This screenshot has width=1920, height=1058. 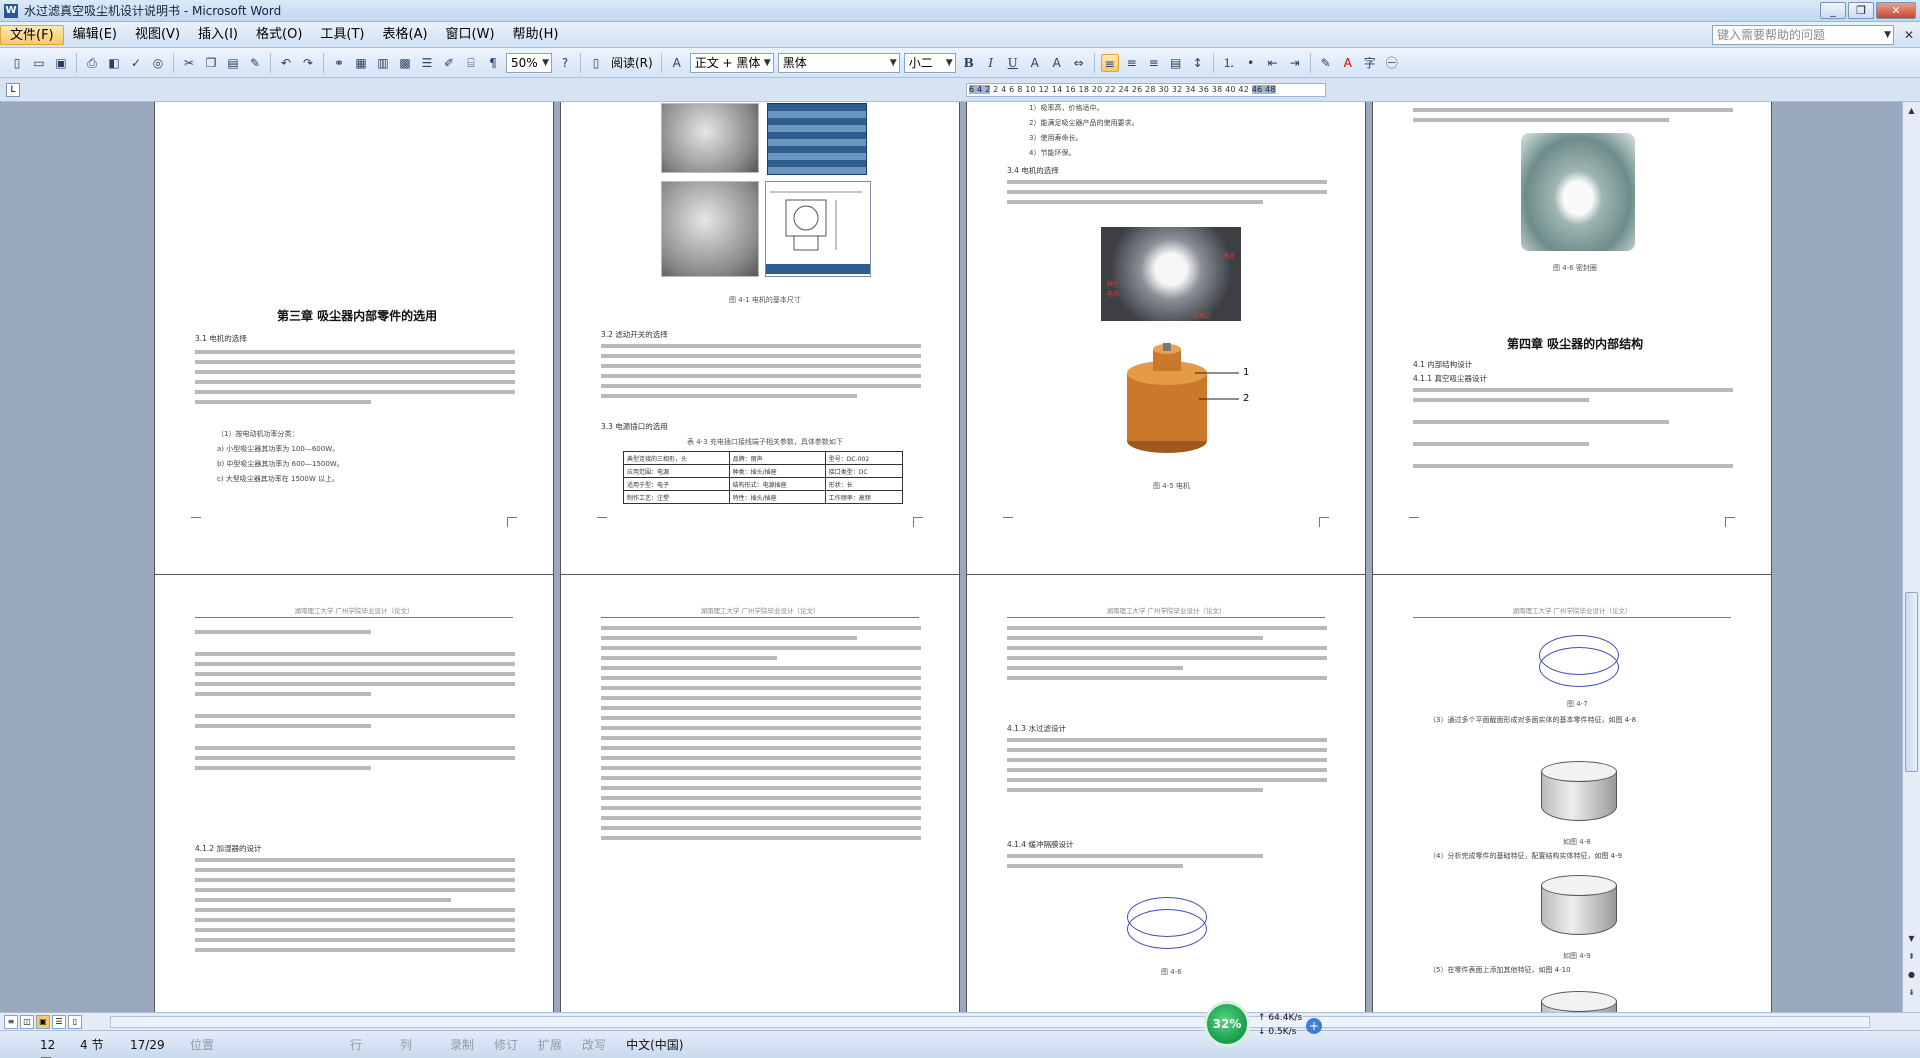 I want to click on tab-selector: L, so click(x=13, y=90).